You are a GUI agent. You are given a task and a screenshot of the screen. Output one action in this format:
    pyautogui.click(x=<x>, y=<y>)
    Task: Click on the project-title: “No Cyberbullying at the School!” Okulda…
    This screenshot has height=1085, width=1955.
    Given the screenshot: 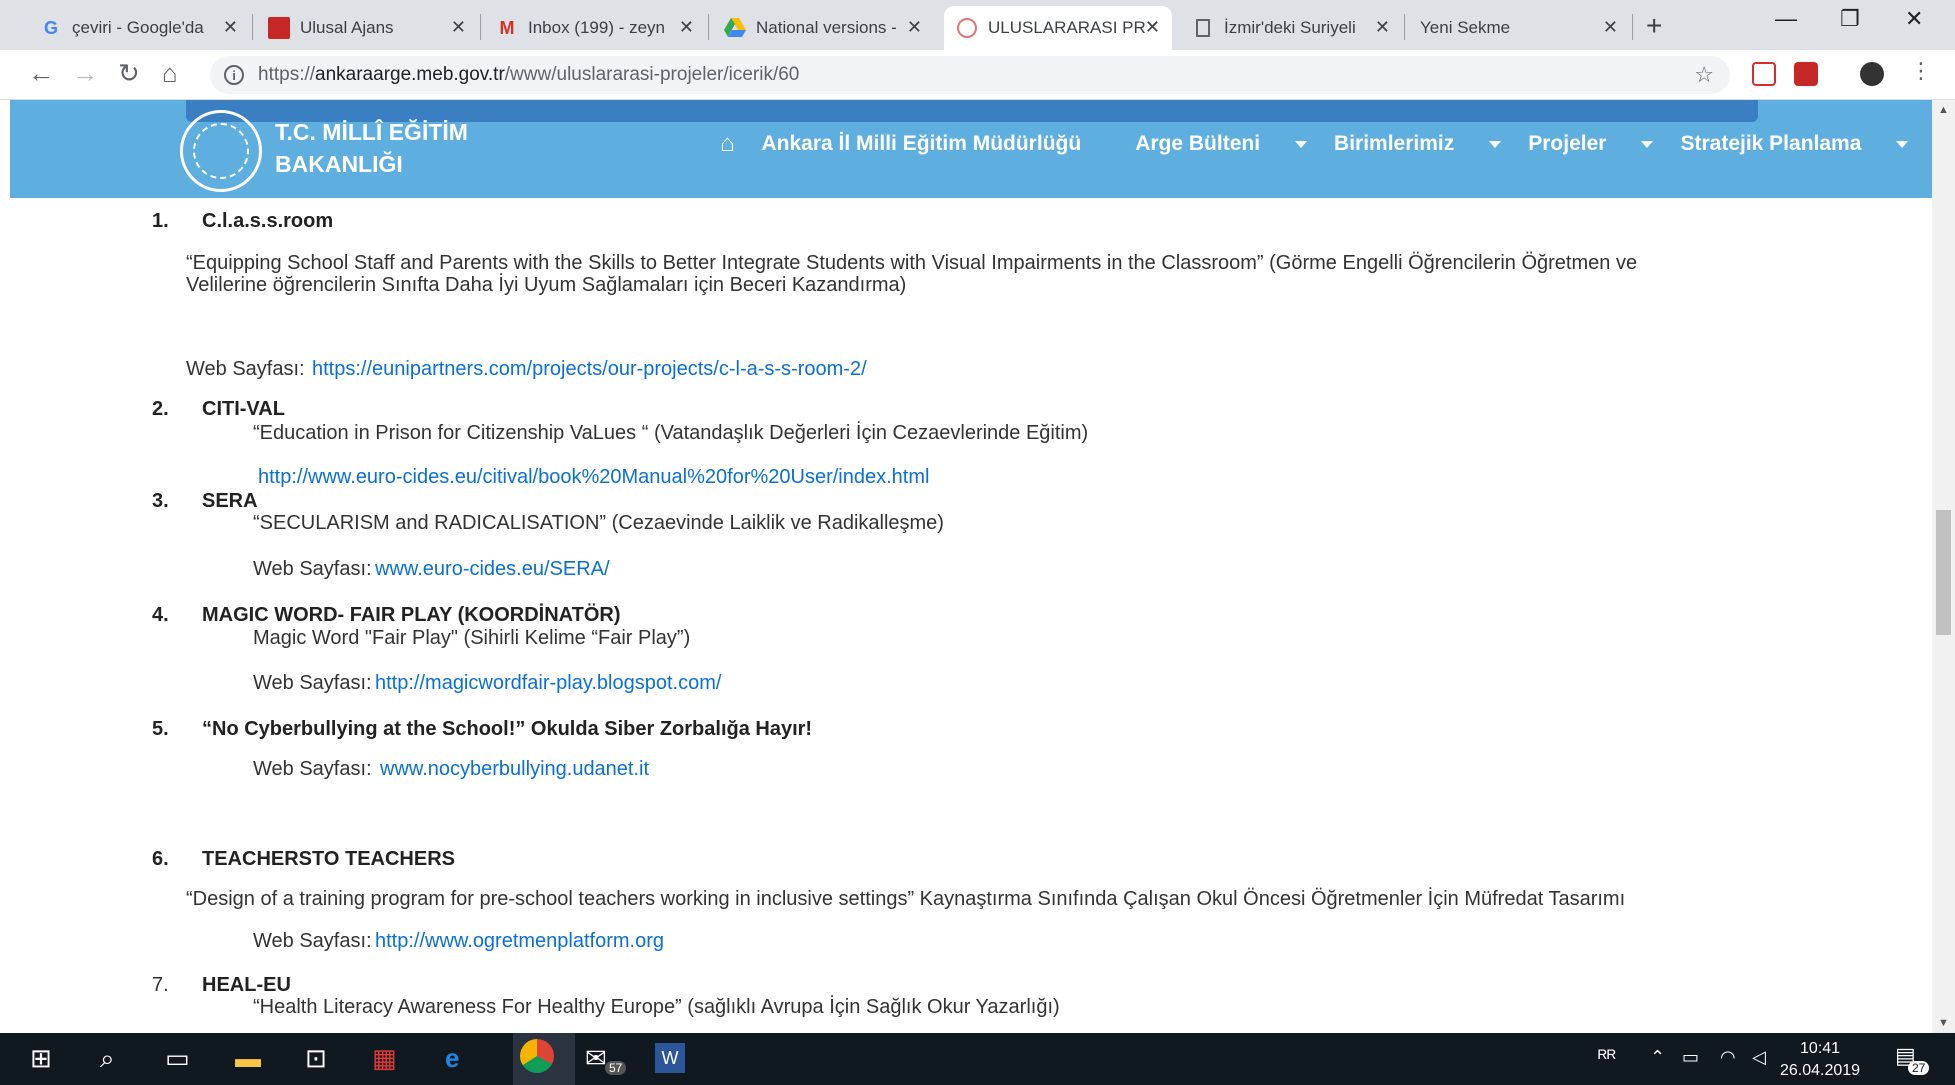 What is the action you would take?
    pyautogui.click(x=507, y=729)
    